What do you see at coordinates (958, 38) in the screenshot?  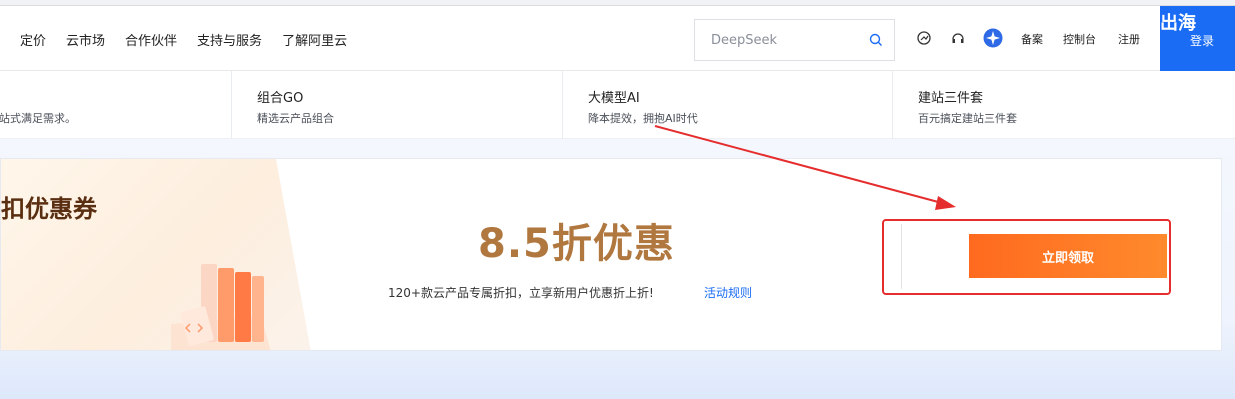 I see `headset-icon` at bounding box center [958, 38].